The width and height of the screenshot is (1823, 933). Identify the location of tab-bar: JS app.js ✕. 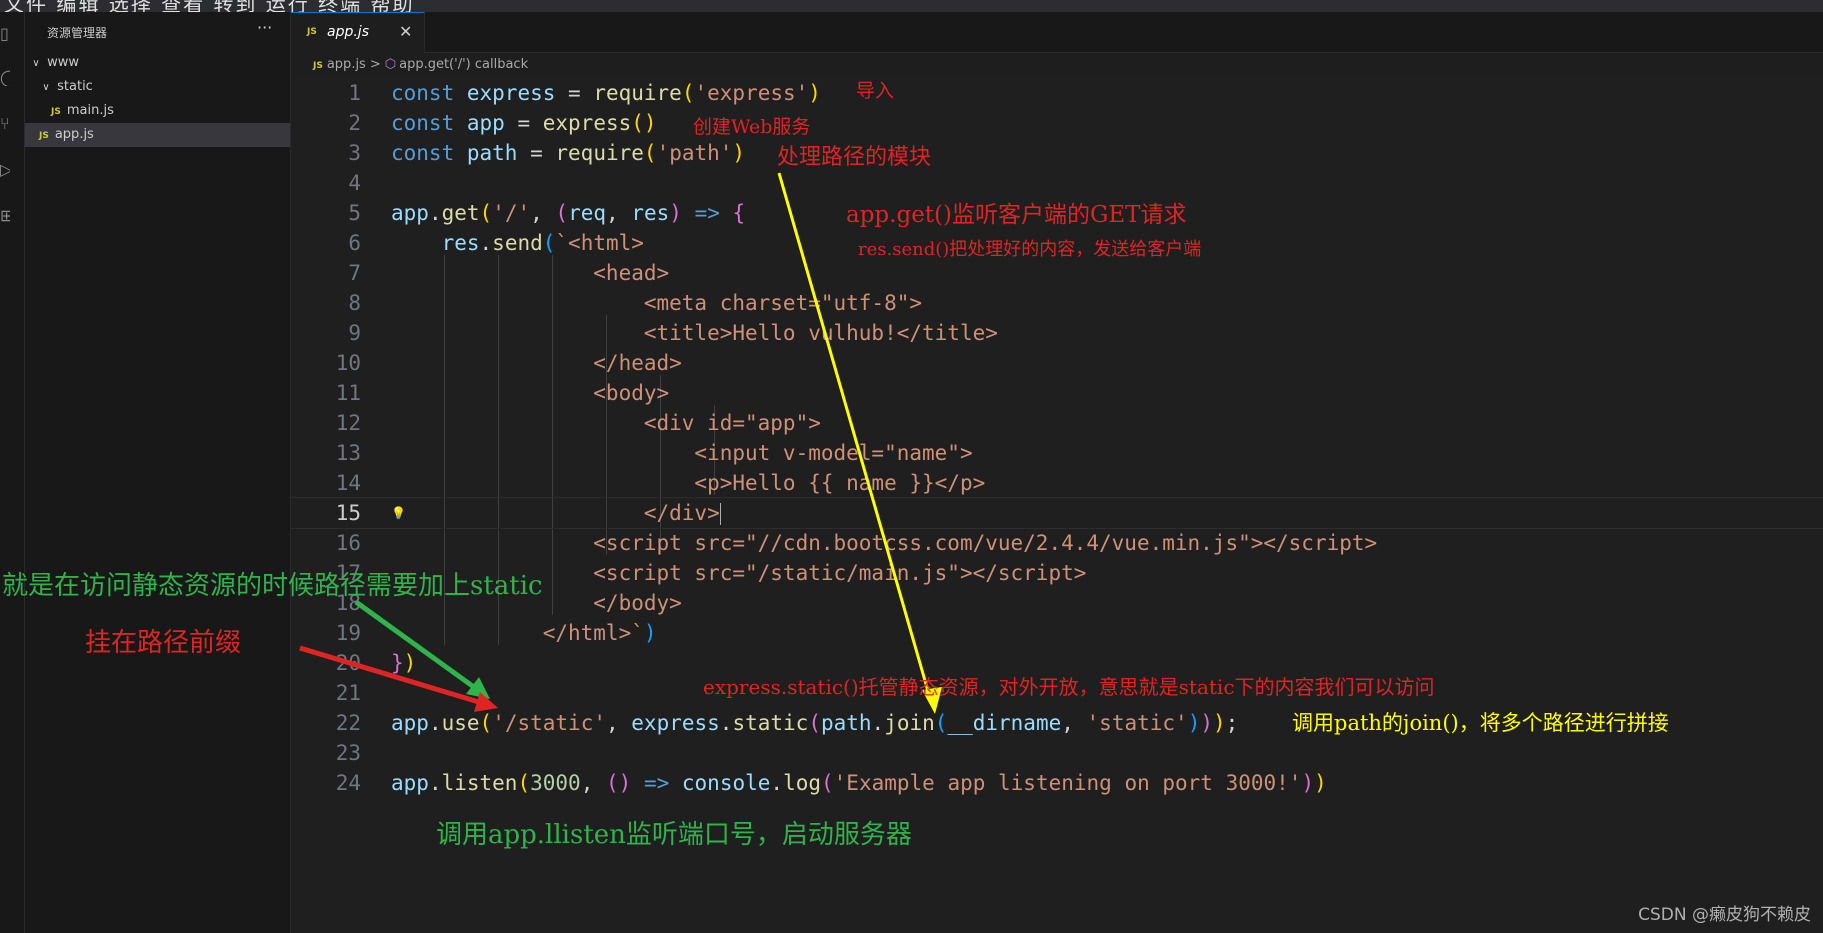
(1057, 32).